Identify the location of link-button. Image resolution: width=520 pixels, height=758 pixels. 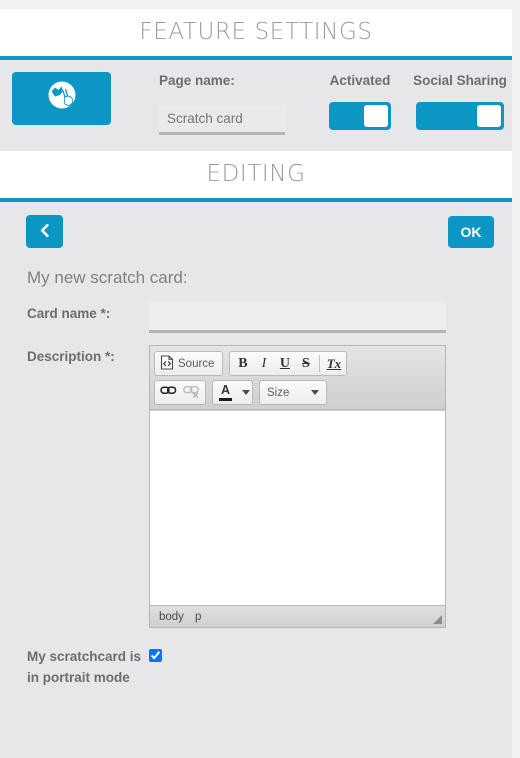
(168, 392).